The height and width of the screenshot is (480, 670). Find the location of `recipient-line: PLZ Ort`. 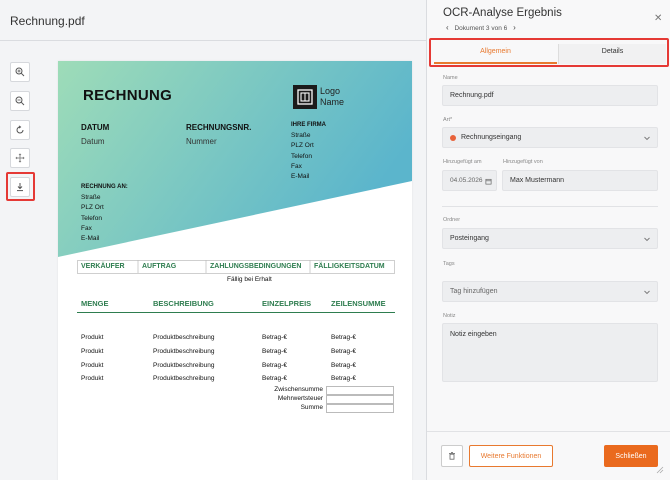

recipient-line: PLZ Ort is located at coordinates (92, 208).